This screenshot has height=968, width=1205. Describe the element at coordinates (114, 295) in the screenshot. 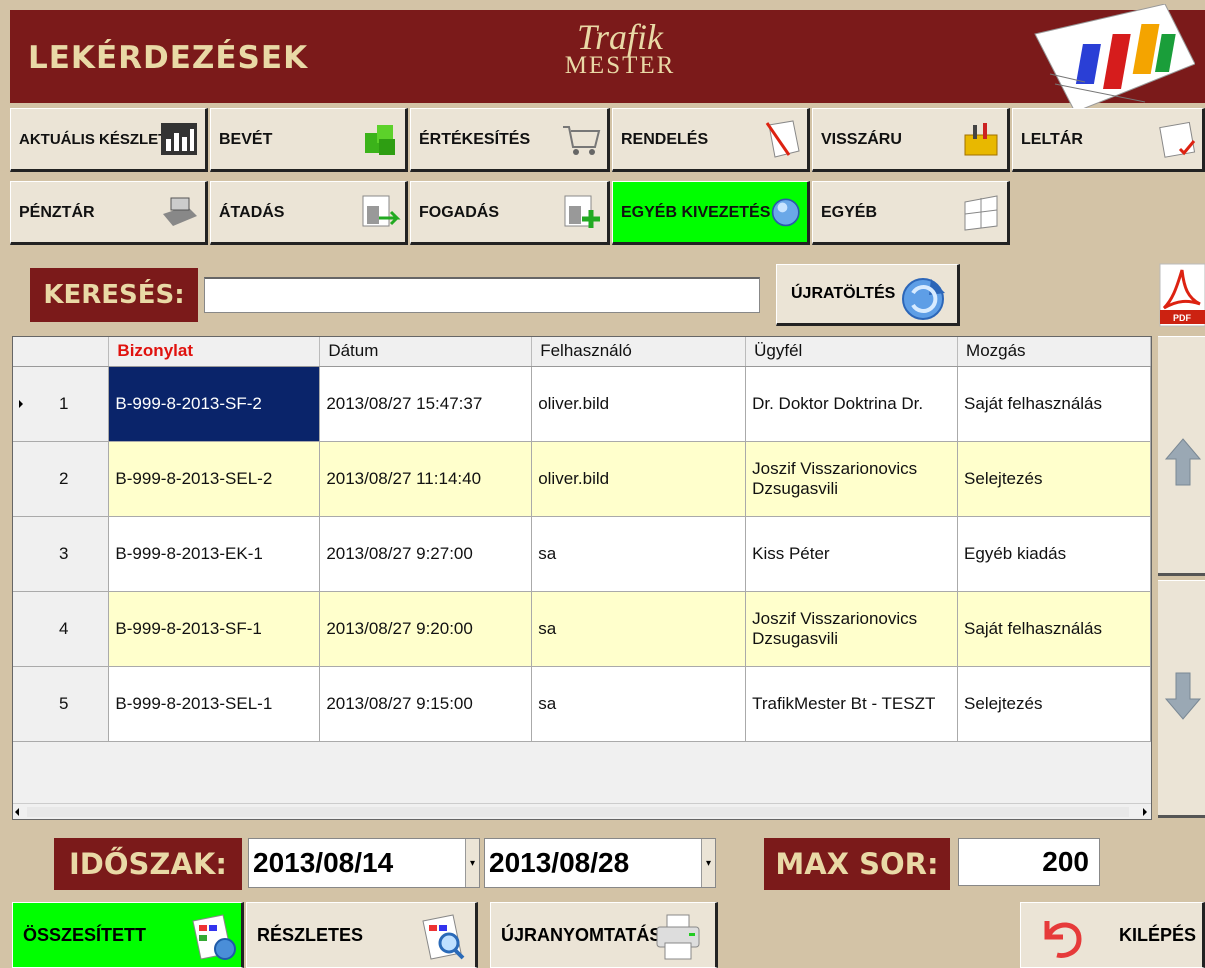

I see `search-label: KERESÉS:` at that location.